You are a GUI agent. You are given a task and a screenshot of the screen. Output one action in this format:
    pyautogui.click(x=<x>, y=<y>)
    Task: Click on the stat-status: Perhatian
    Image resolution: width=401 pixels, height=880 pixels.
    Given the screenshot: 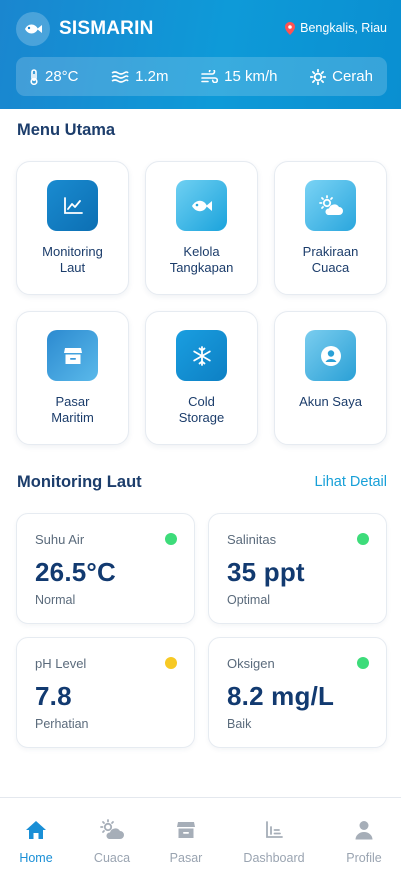 What is the action you would take?
    pyautogui.click(x=62, y=724)
    